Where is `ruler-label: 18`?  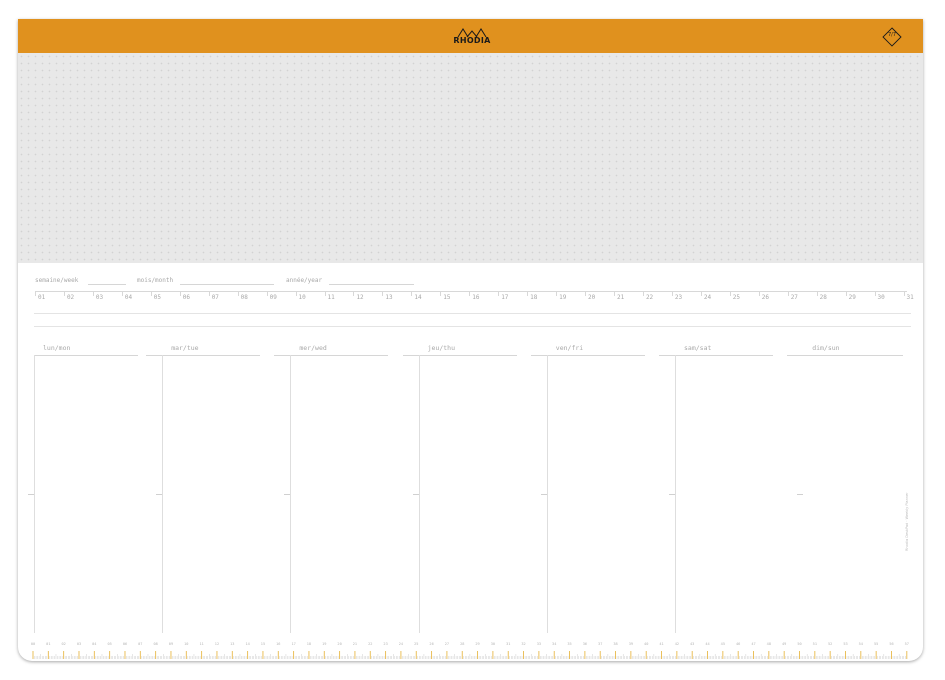
ruler-label: 18 is located at coordinates (309, 644).